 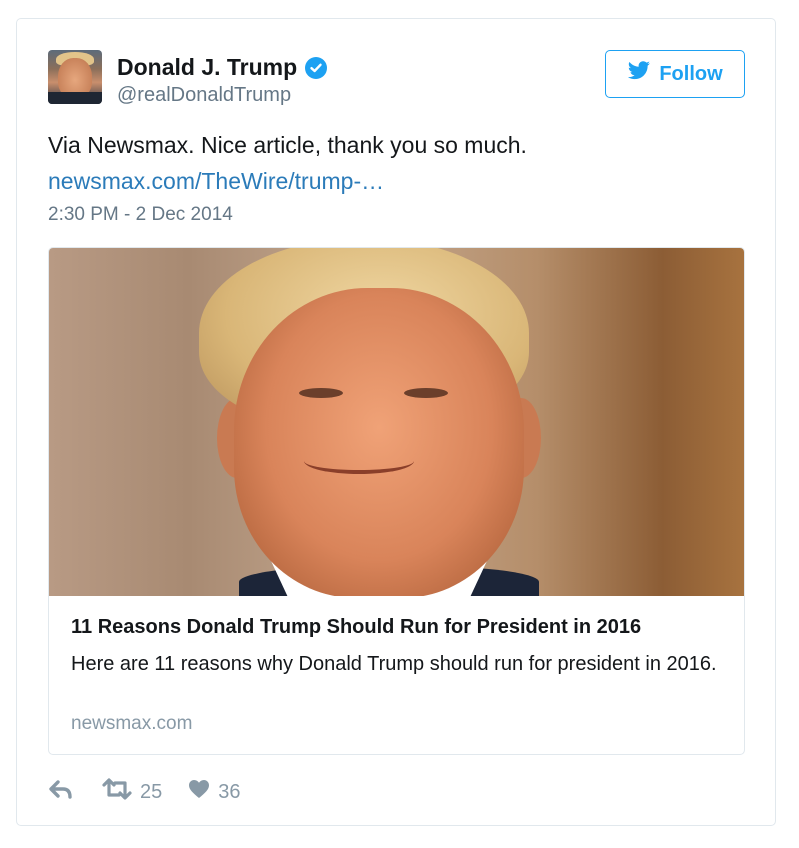 I want to click on tweet-actions: 25 36, so click(x=144, y=792).